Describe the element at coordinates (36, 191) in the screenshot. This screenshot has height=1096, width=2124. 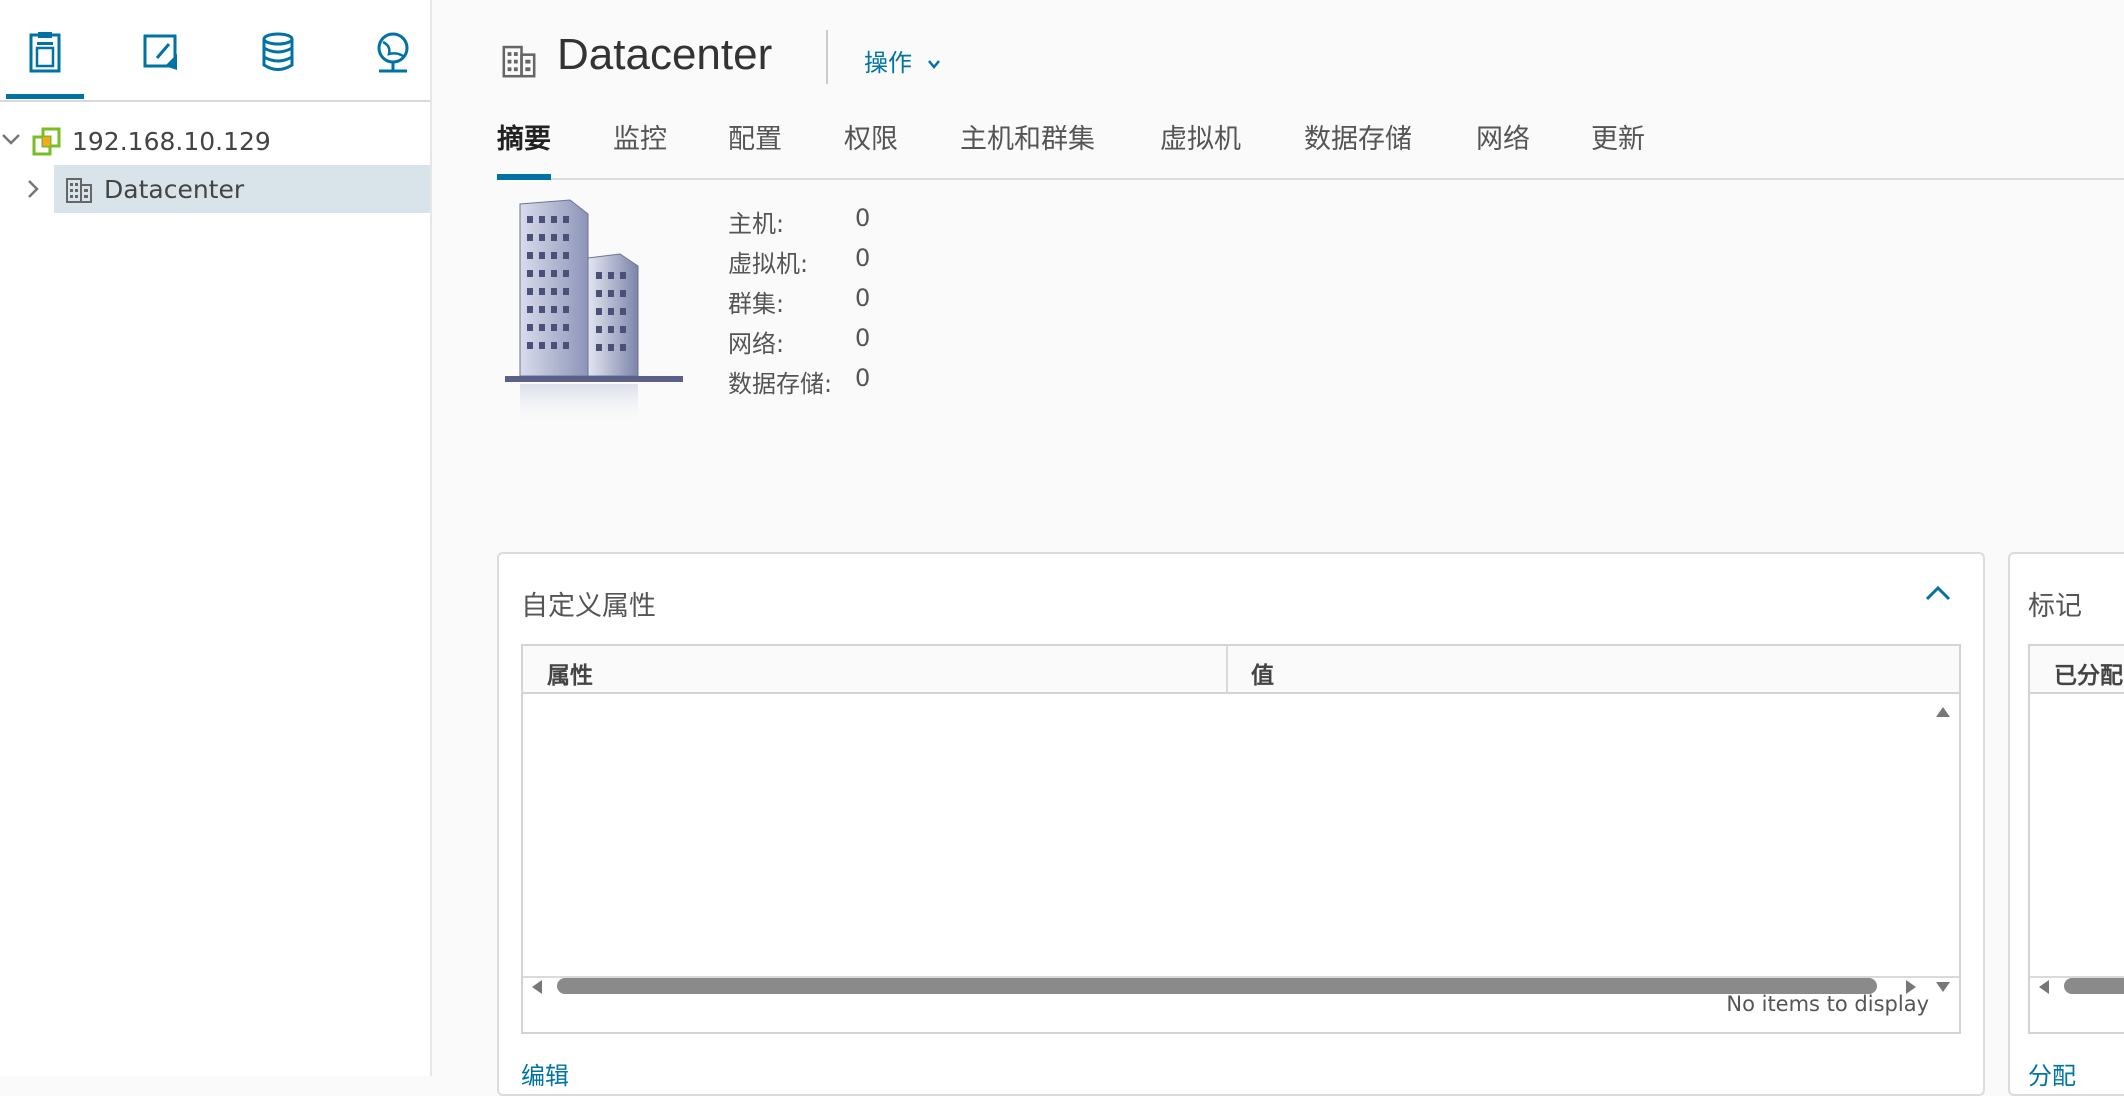
I see `chevron-right-icon` at that location.